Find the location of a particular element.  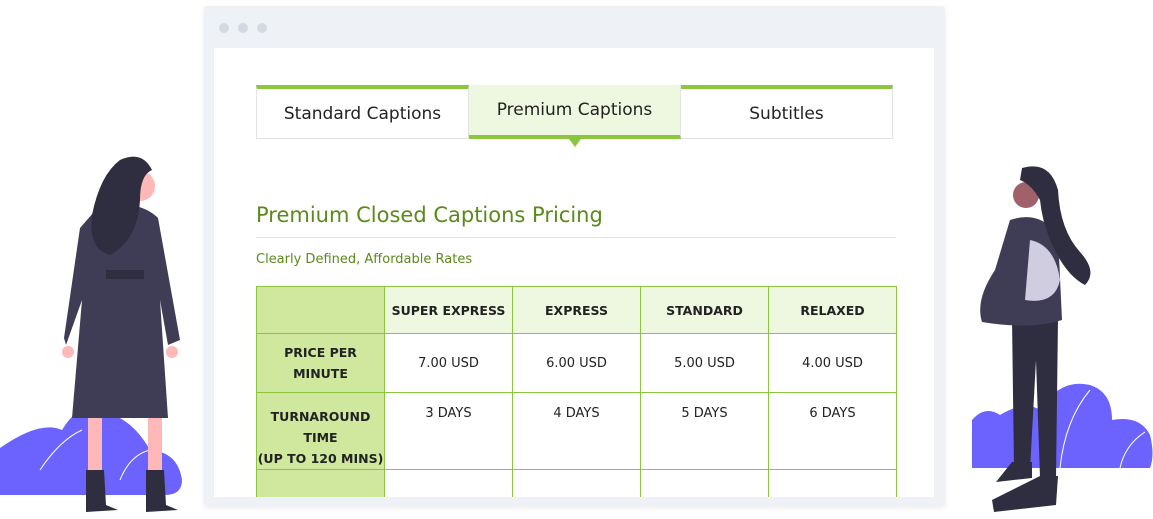

table-cell: 6 DAYS is located at coordinates (832, 431).